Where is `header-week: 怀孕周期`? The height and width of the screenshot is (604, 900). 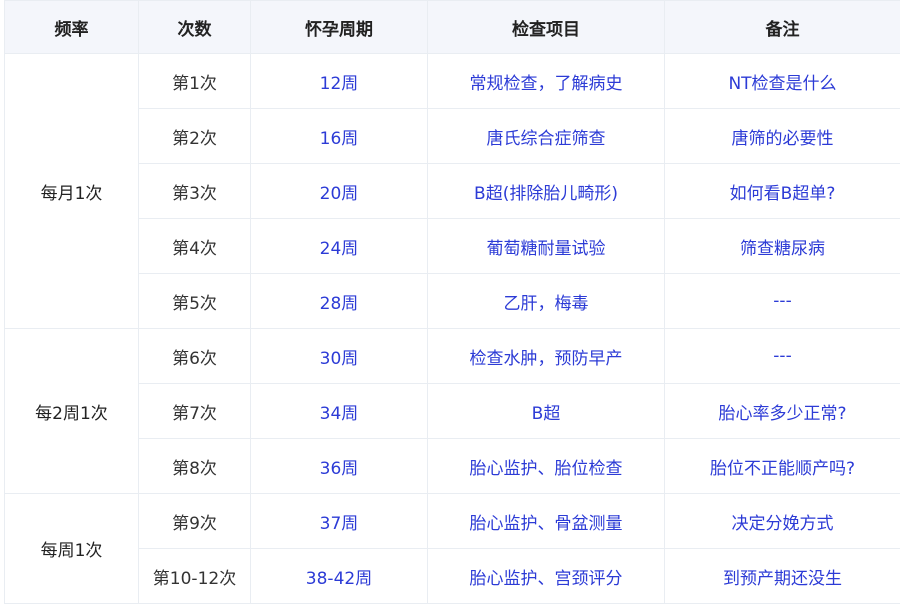 header-week: 怀孕周期 is located at coordinates (339, 27).